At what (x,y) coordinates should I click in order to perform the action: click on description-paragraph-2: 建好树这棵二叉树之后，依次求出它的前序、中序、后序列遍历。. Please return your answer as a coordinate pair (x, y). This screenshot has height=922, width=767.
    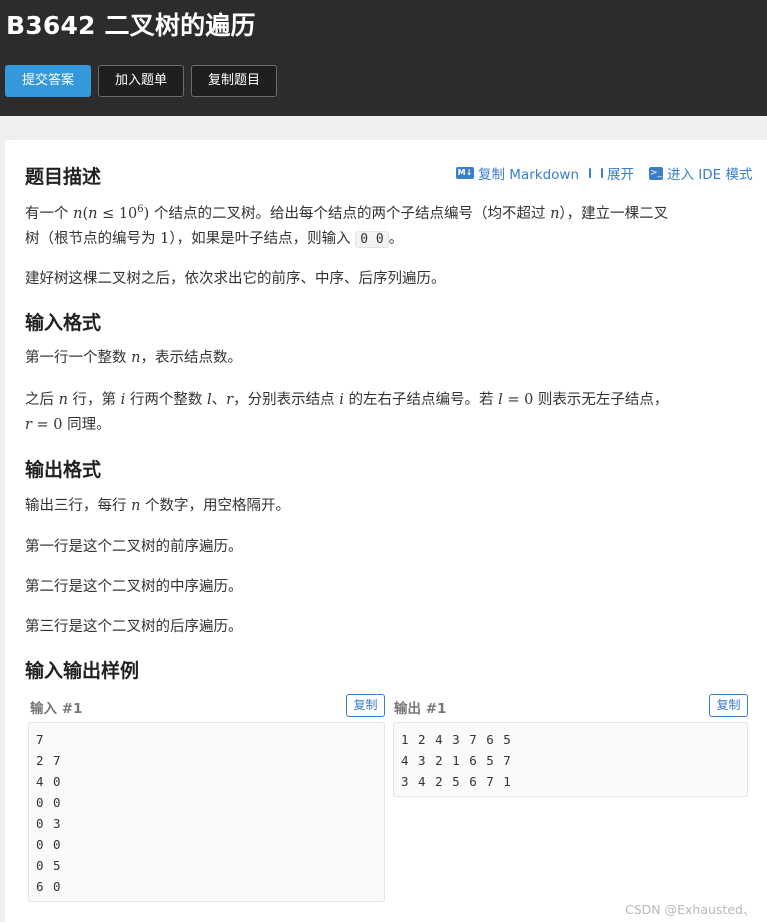
    Looking at the image, I should click on (235, 279).